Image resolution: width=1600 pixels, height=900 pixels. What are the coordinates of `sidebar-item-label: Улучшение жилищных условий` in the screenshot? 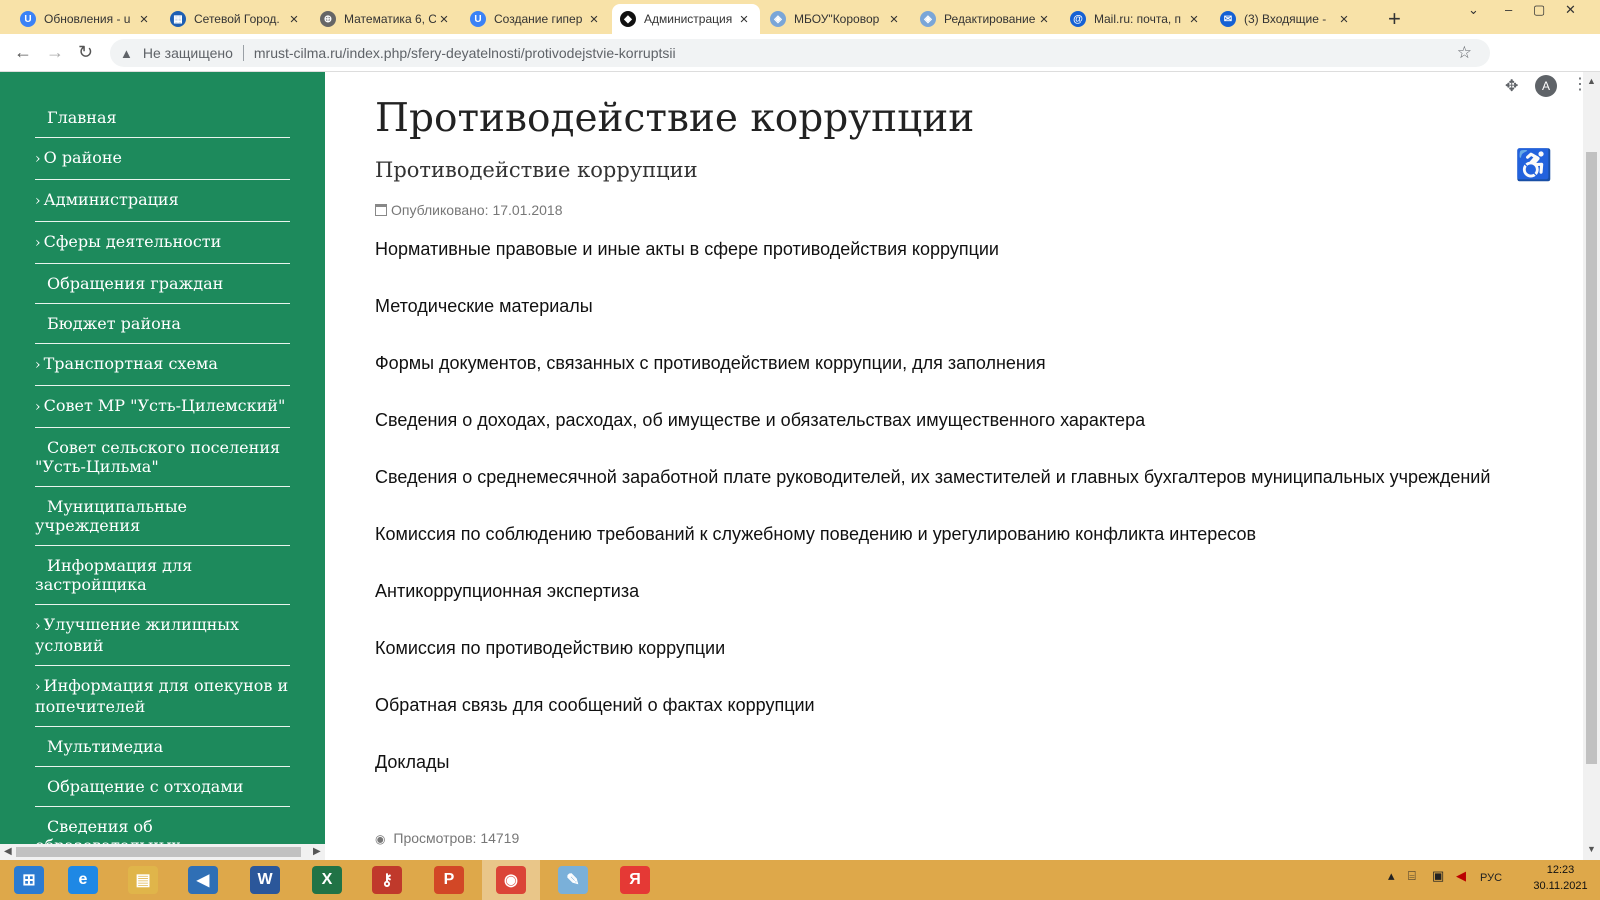 It's located at (137, 635).